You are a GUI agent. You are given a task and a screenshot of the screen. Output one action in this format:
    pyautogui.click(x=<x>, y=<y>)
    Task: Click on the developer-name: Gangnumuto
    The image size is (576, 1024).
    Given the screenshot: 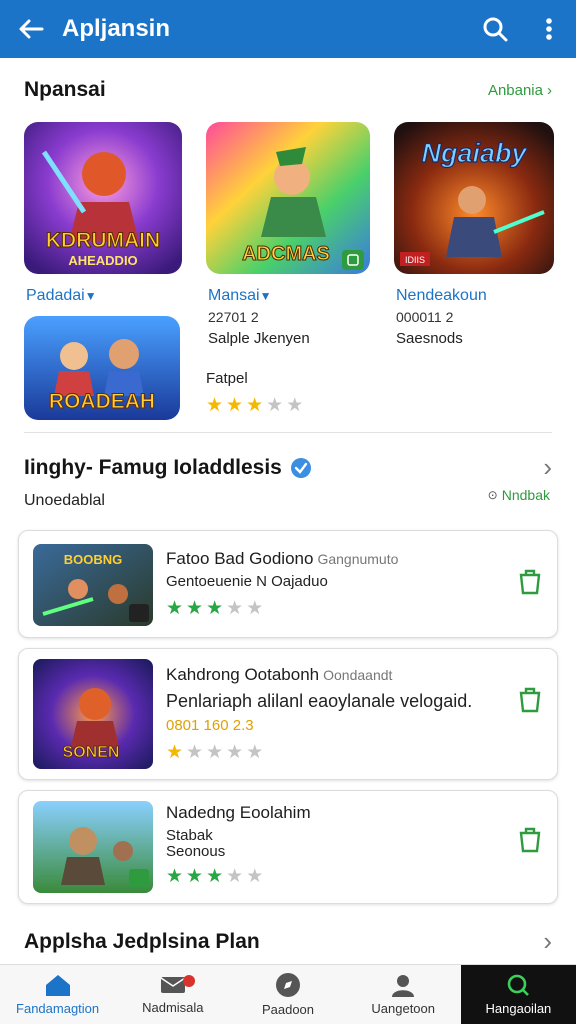 What is the action you would take?
    pyautogui.click(x=358, y=559)
    